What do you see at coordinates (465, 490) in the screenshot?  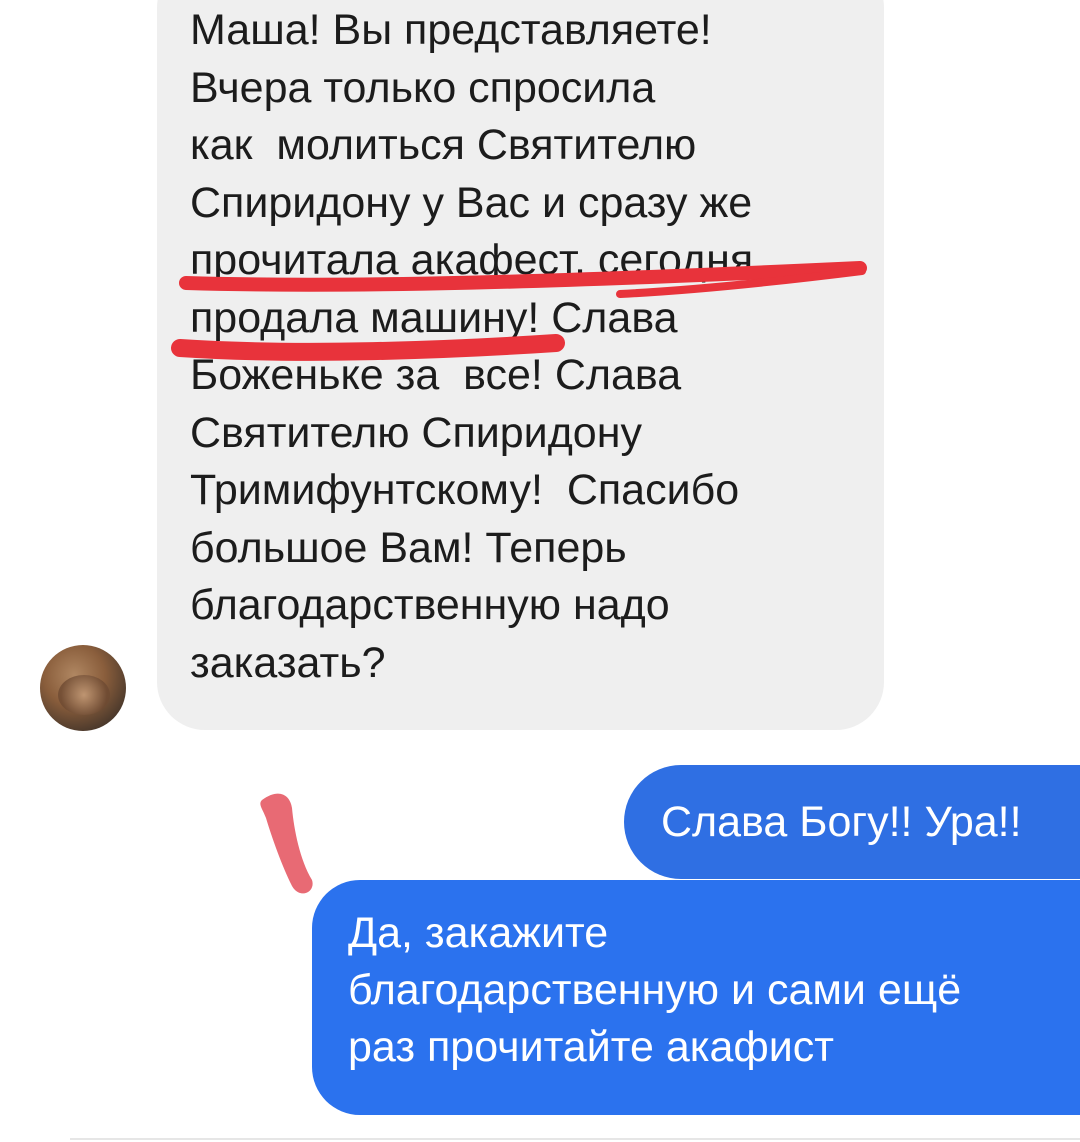 I see `message-line: Тримифунтскому! Спасибо` at bounding box center [465, 490].